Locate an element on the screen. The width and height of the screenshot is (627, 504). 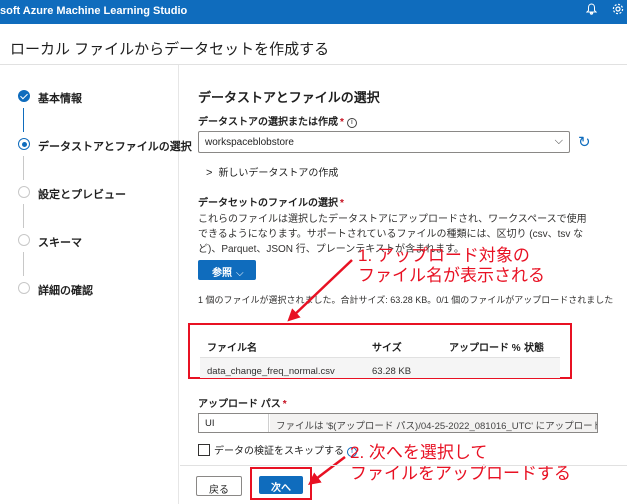
next-button: 次へ is located at coordinates (281, 485).